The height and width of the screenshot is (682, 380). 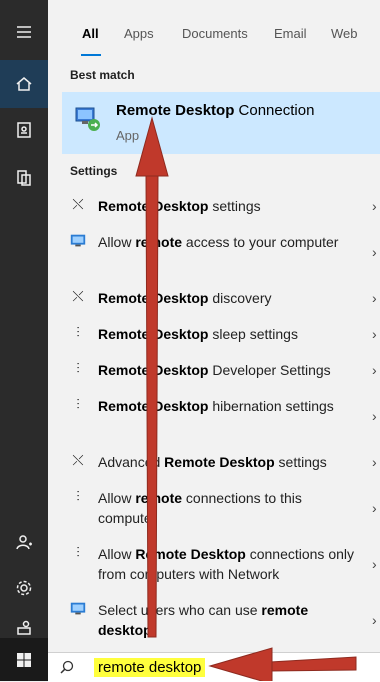 What do you see at coordinates (221, 123) in the screenshot?
I see `best-match-result: Remote Desktop Connection App` at bounding box center [221, 123].